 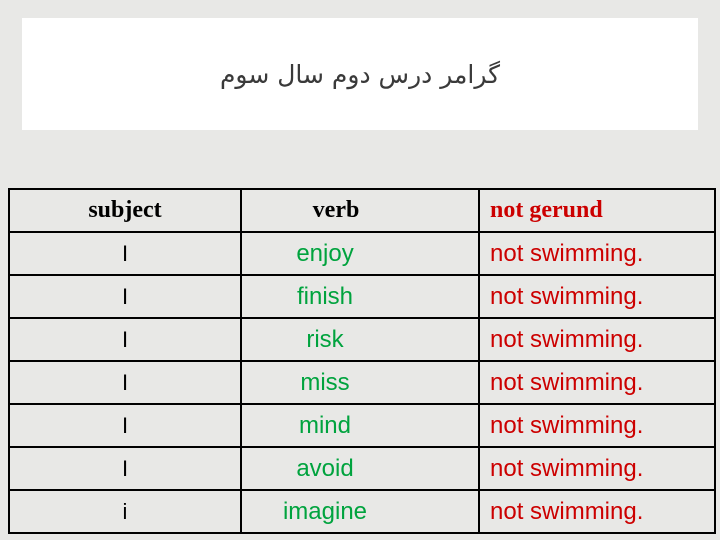 I want to click on cell-verb: miss, so click(x=360, y=382).